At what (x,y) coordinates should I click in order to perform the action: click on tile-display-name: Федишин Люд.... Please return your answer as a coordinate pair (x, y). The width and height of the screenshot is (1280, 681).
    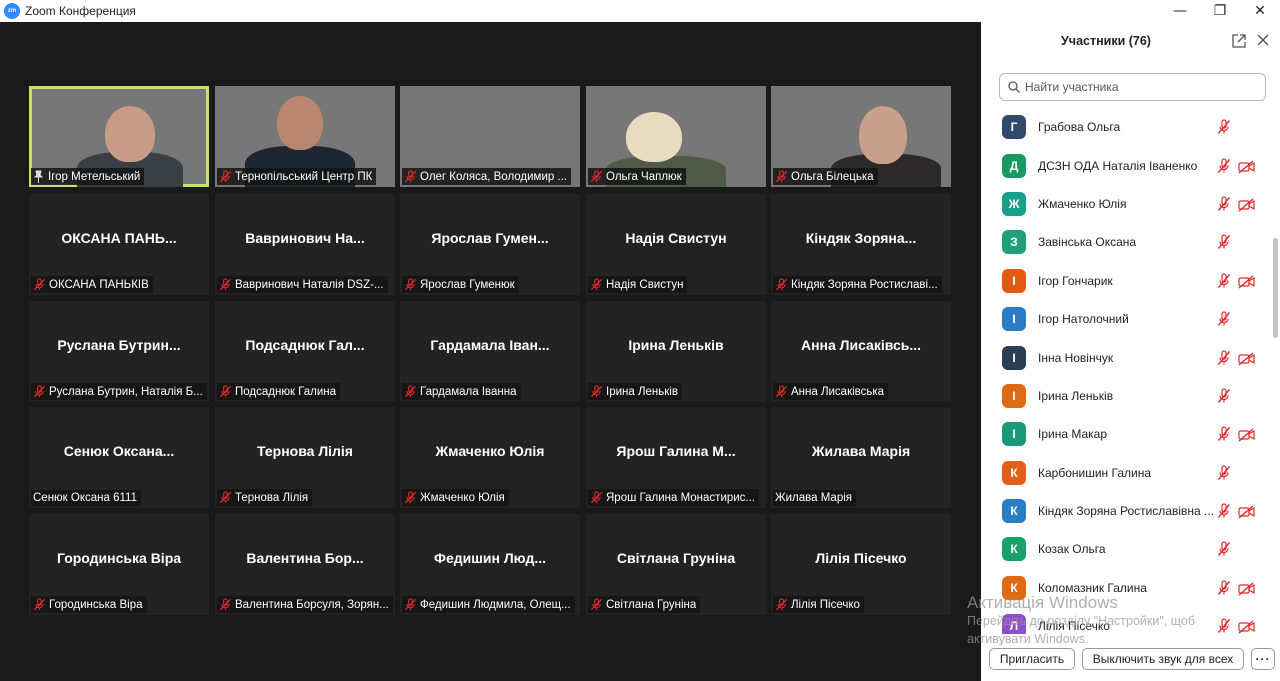
    Looking at the image, I should click on (490, 558).